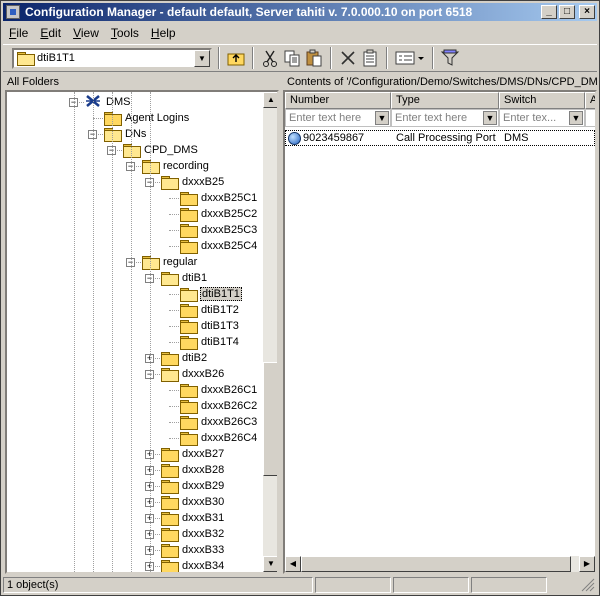 This screenshot has width=600, height=596. What do you see at coordinates (112, 58) in the screenshot?
I see `location-combo: dtiB1T1 ▼` at bounding box center [112, 58].